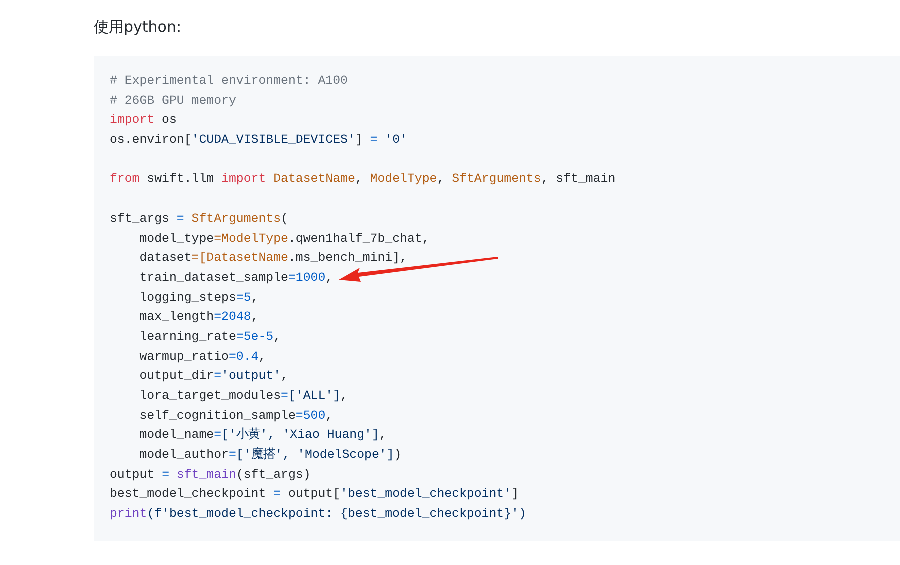  What do you see at coordinates (173, 101) in the screenshot?
I see `code-line: # 26GB GPU memory` at bounding box center [173, 101].